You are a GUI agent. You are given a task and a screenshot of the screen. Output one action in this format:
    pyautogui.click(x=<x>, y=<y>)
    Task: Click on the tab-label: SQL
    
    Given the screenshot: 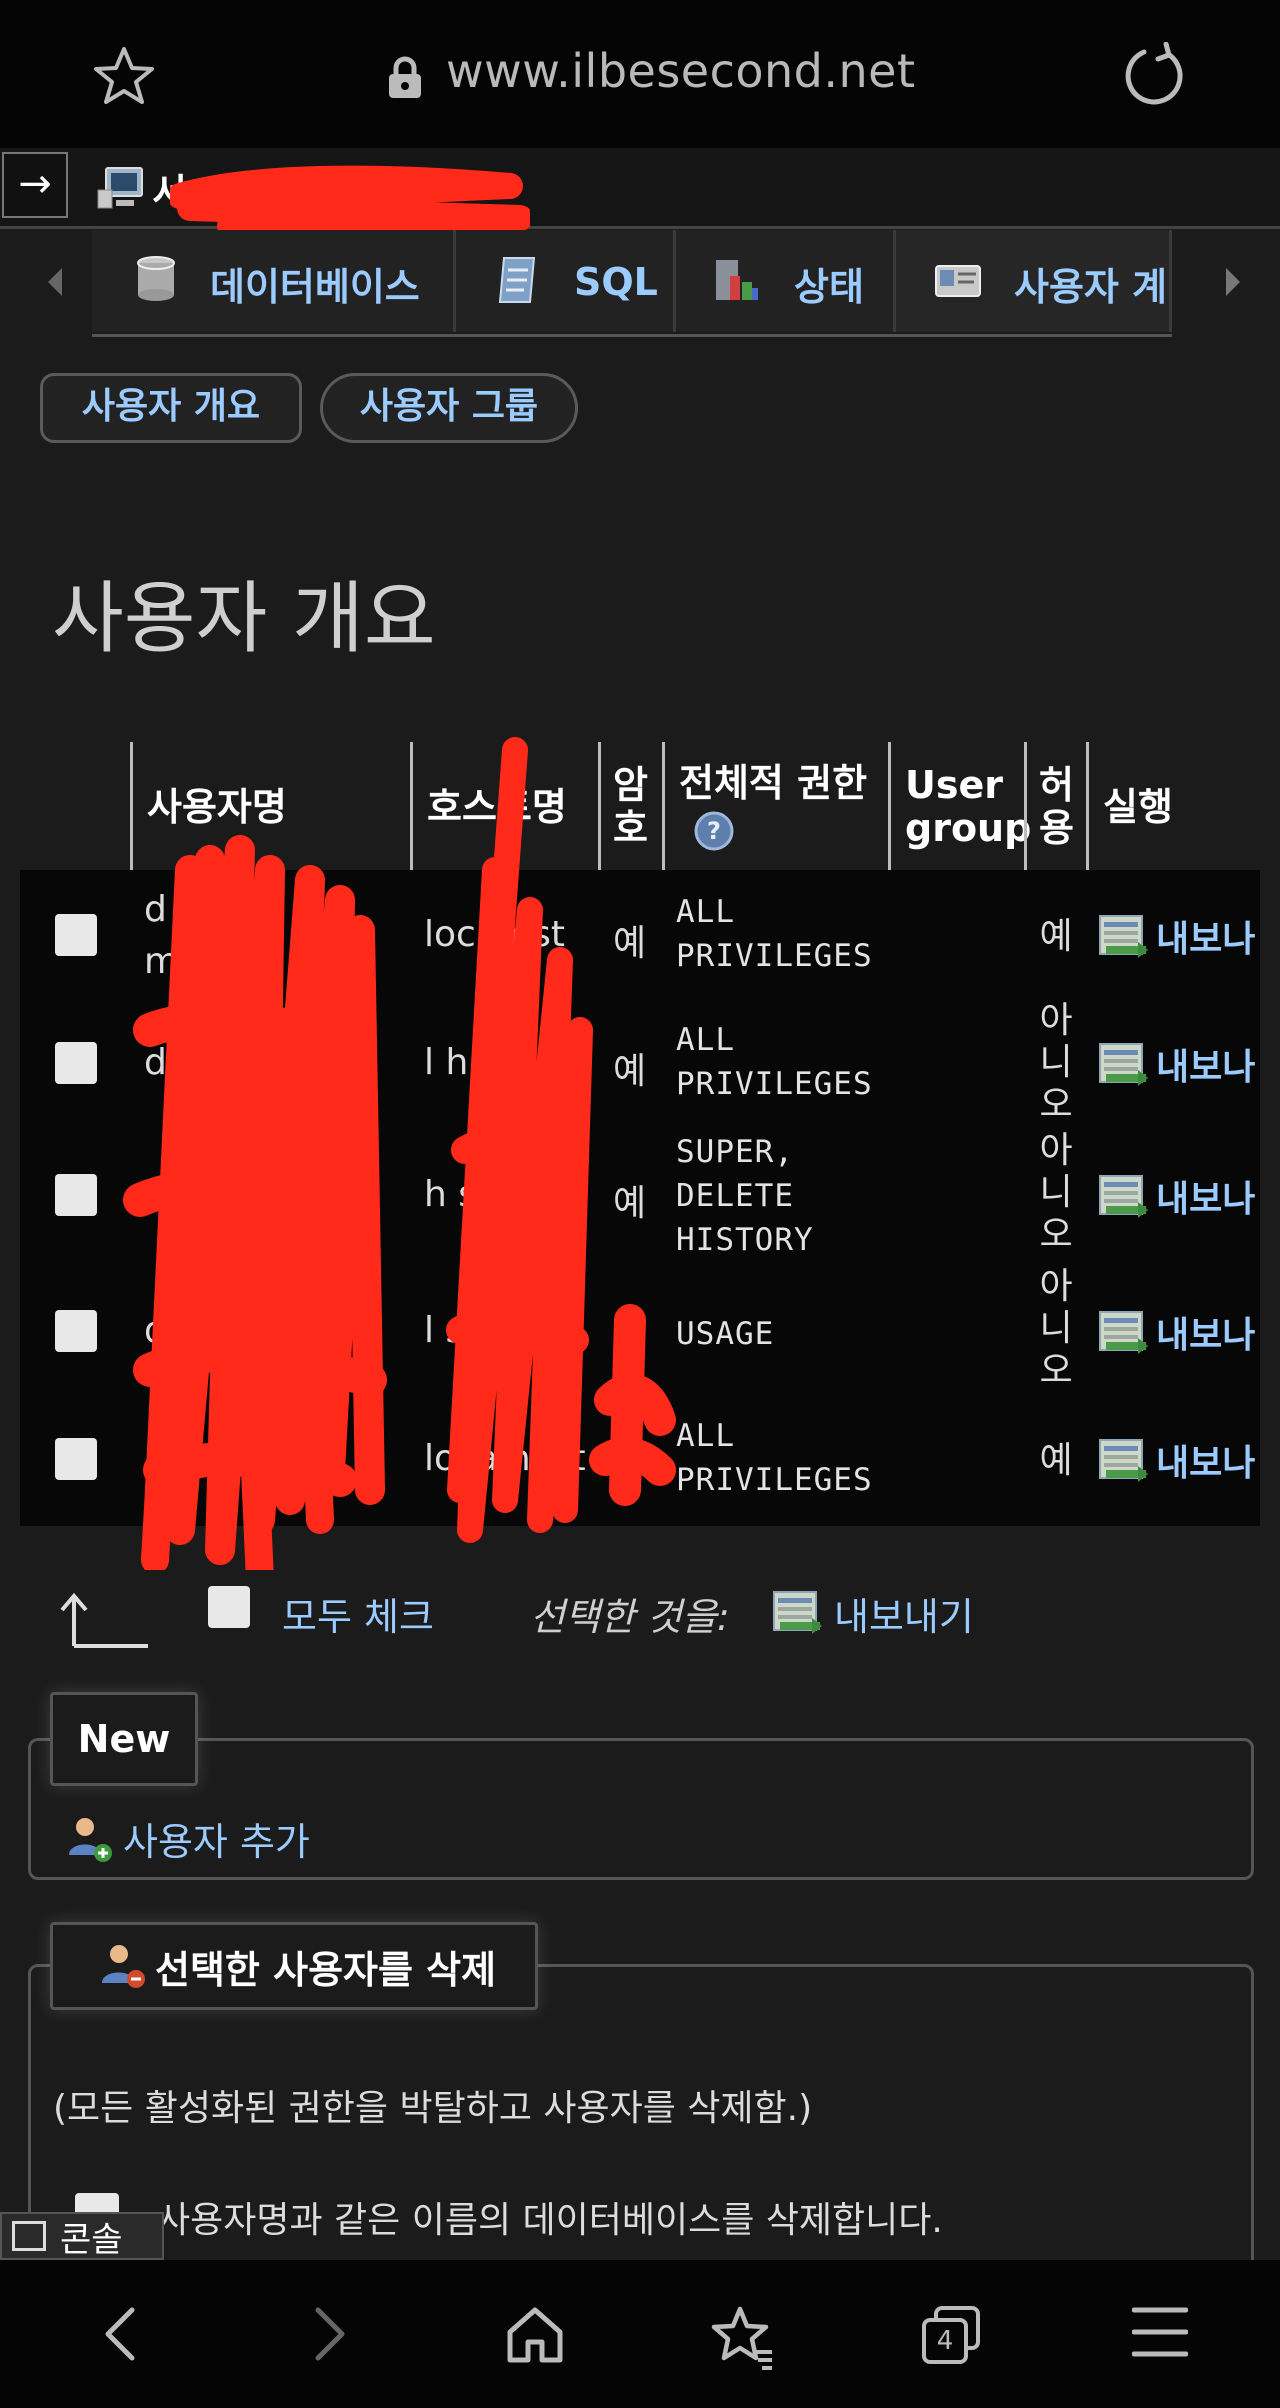 What is the action you would take?
    pyautogui.click(x=616, y=282)
    